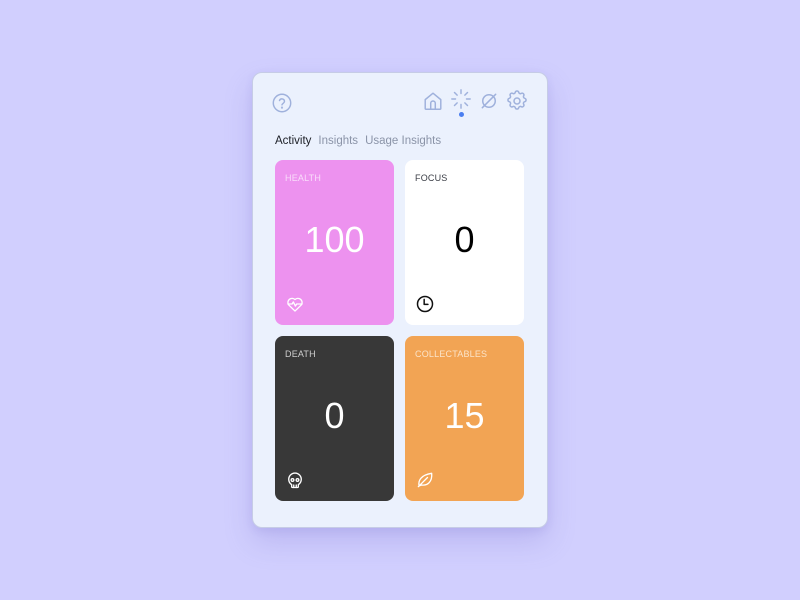 This screenshot has height=600, width=800. Describe the element at coordinates (293, 141) in the screenshot. I see `tab-activity: Activity` at that location.